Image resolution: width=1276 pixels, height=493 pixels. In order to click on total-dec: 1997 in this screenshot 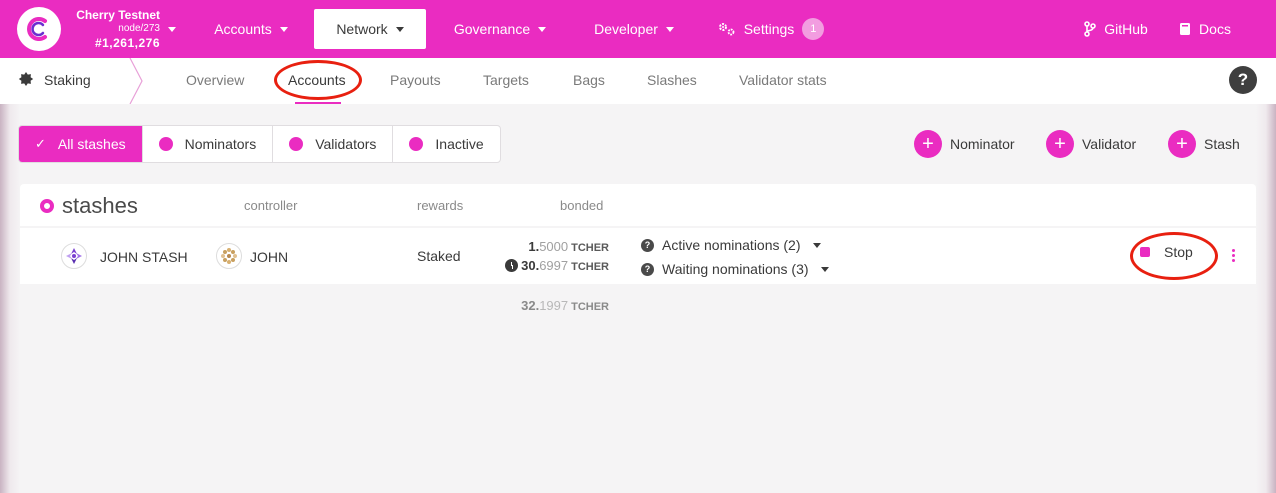, I will do `click(554, 305)`.